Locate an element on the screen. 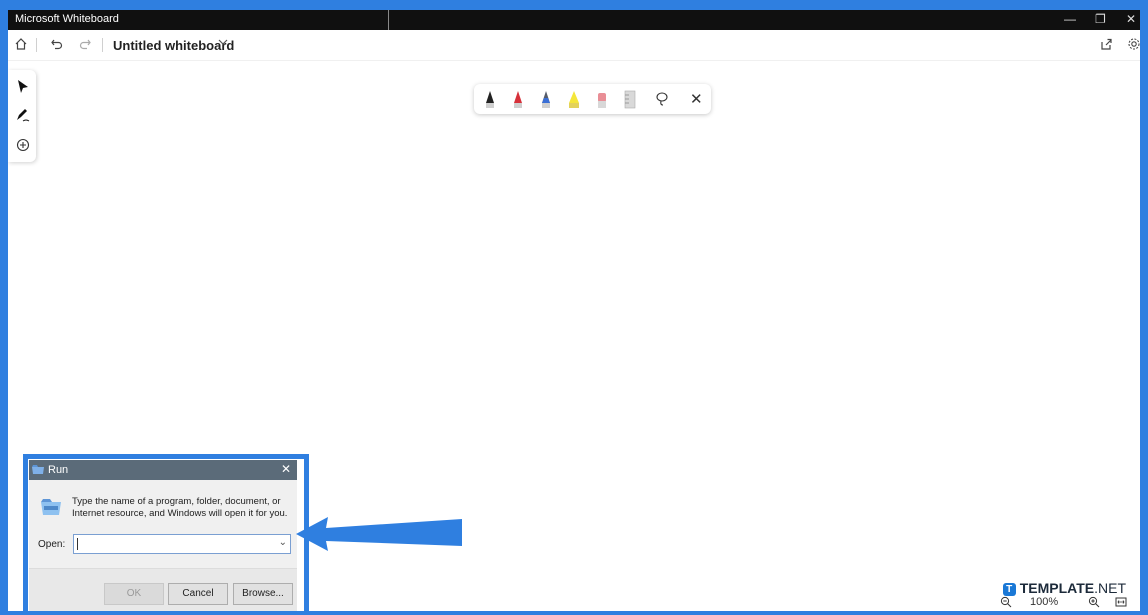 The width and height of the screenshot is (1148, 615). ok-button: OK is located at coordinates (134, 594).